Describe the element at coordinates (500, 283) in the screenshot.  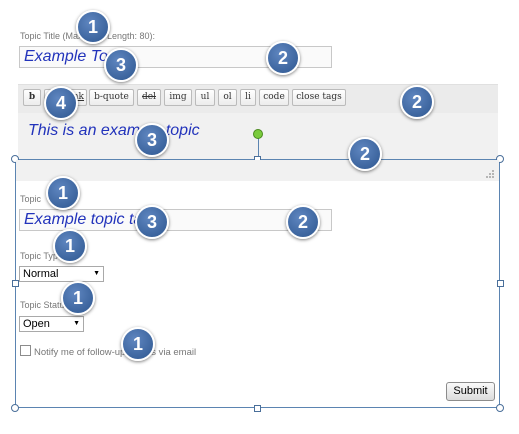
I see `resize-handle-right` at that location.